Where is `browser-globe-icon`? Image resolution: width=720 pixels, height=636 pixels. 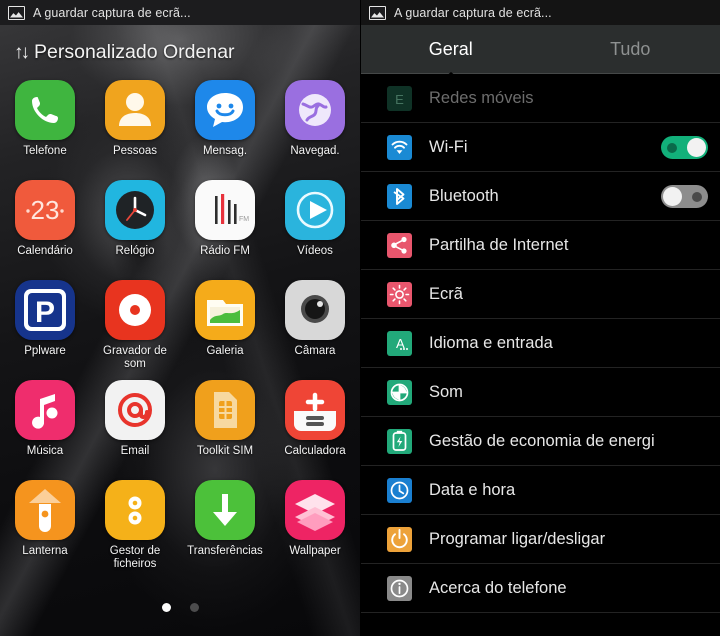
browser-globe-icon is located at coordinates (315, 110).